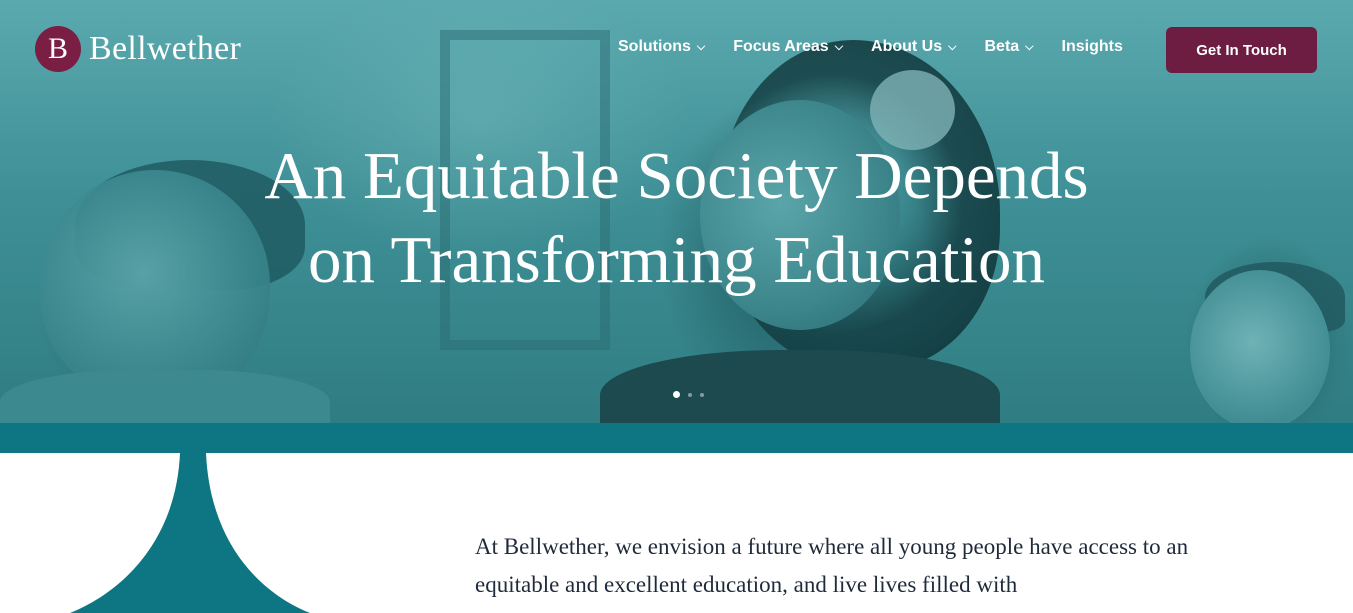 This screenshot has height=613, width=1353. What do you see at coordinates (58, 49) in the screenshot?
I see `logo-mark: B` at bounding box center [58, 49].